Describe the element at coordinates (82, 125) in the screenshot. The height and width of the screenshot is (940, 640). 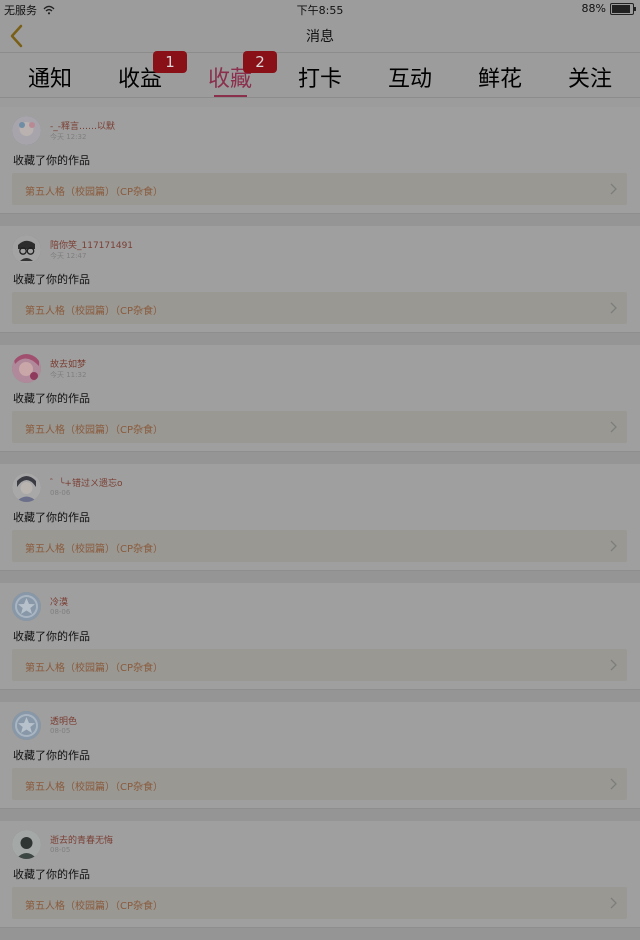
I see `username-link: -_-释言……以默` at that location.